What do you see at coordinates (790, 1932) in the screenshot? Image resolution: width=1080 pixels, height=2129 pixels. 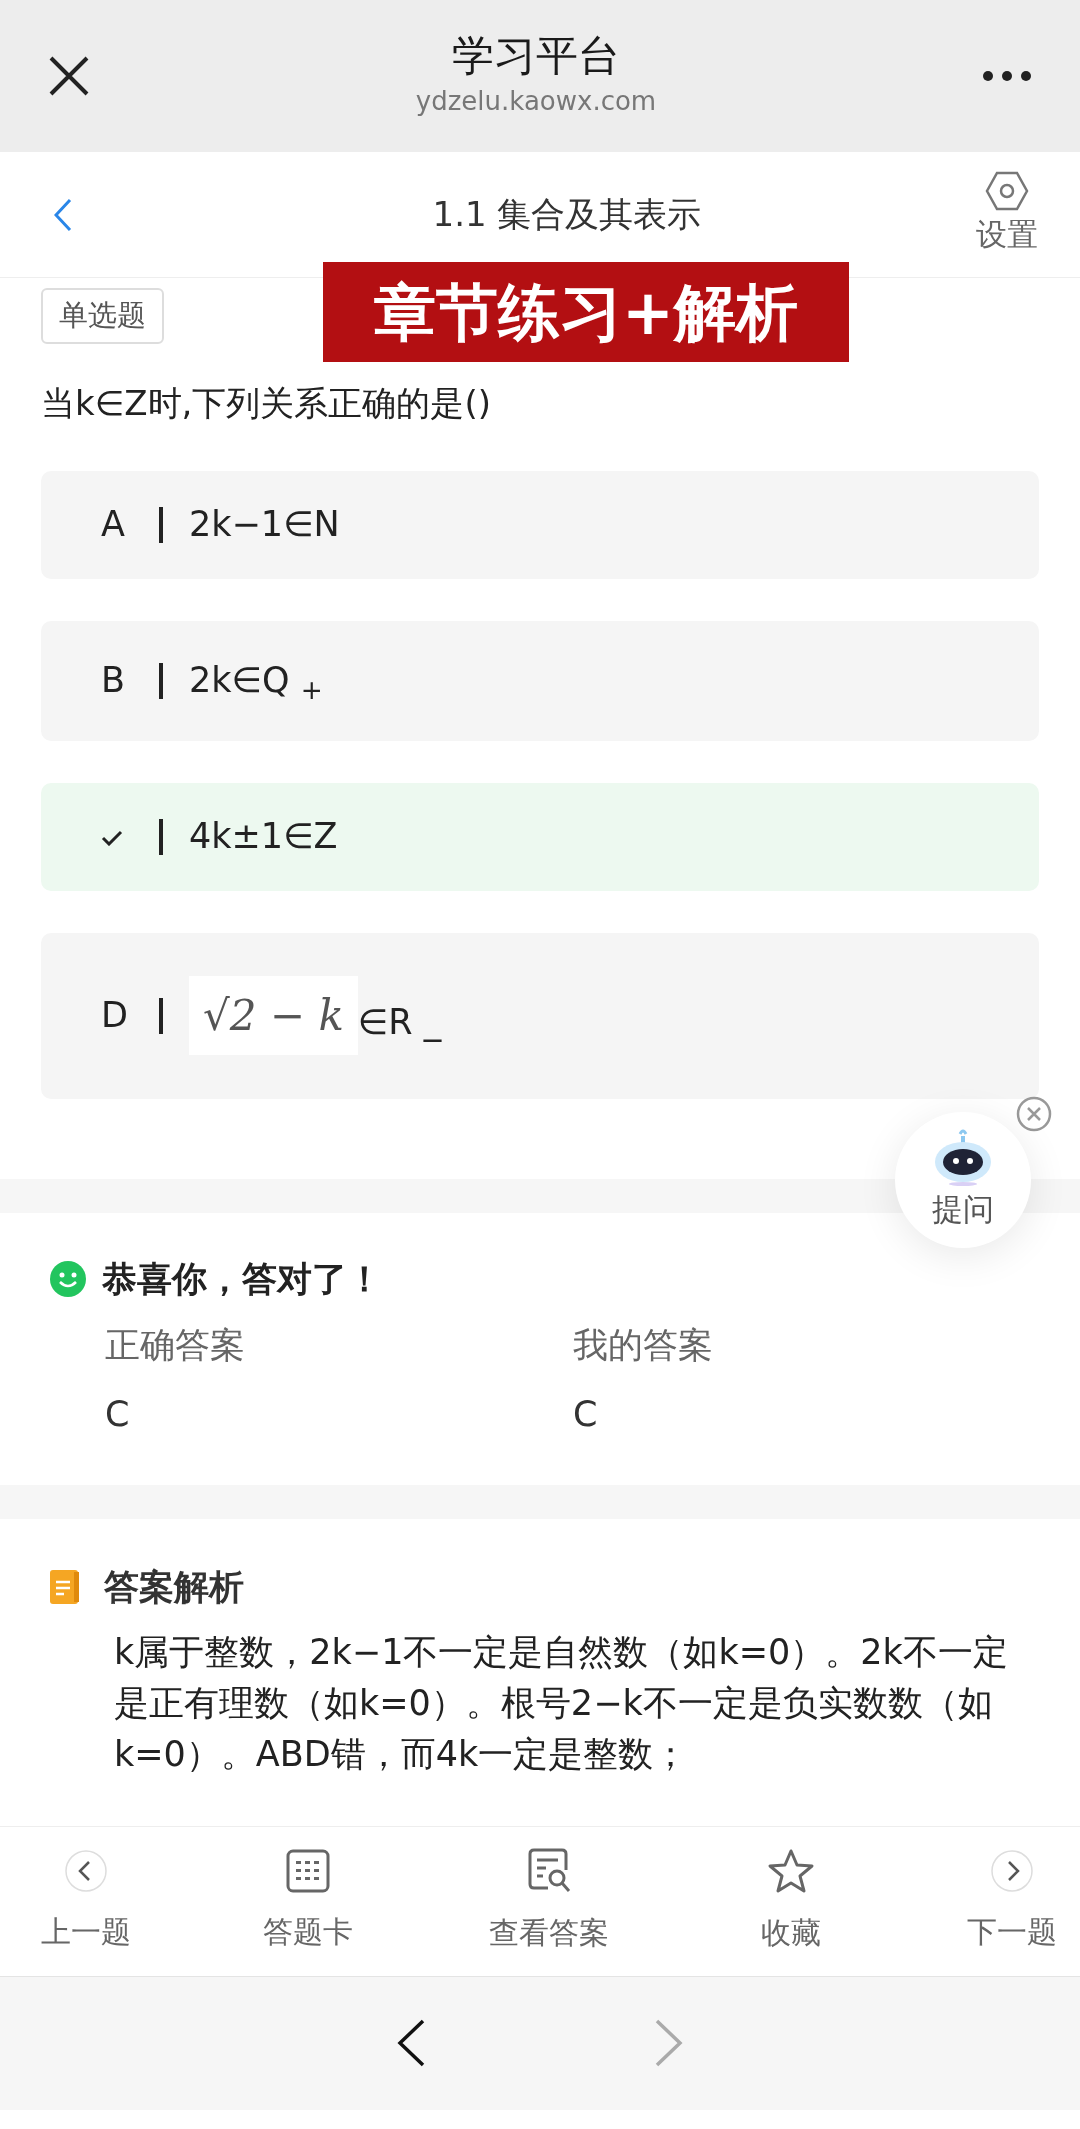 I see `toolbar-button: 收藏` at bounding box center [790, 1932].